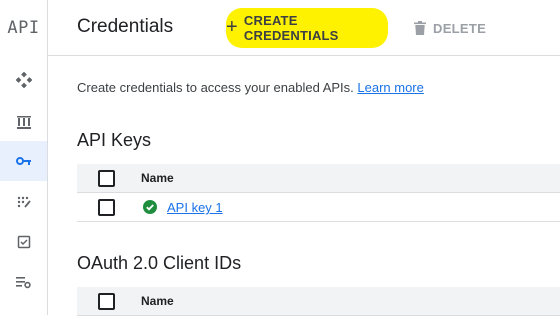 This screenshot has width=560, height=316. I want to click on nav-credentials, so click(23, 161).